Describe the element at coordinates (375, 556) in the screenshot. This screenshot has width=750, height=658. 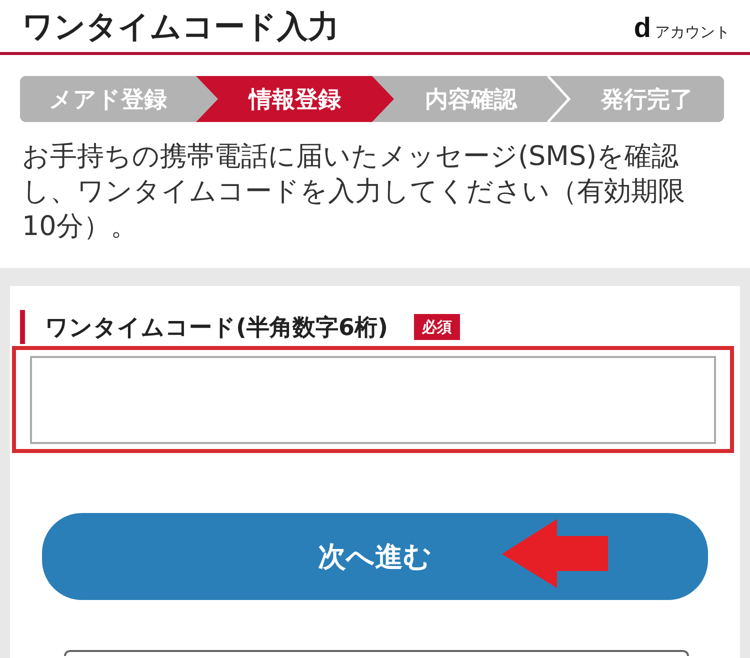
I see `next-button: 次へ進む` at that location.